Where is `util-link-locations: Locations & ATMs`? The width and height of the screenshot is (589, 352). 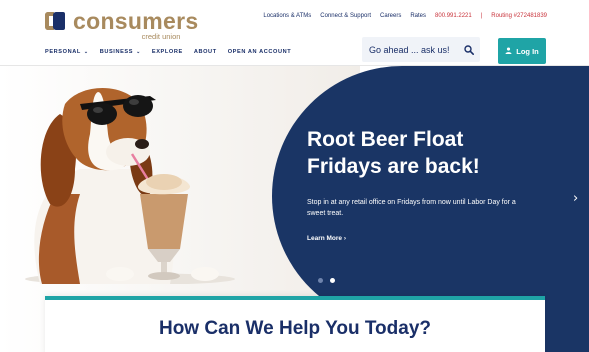 util-link-locations: Locations & ATMs is located at coordinates (287, 16).